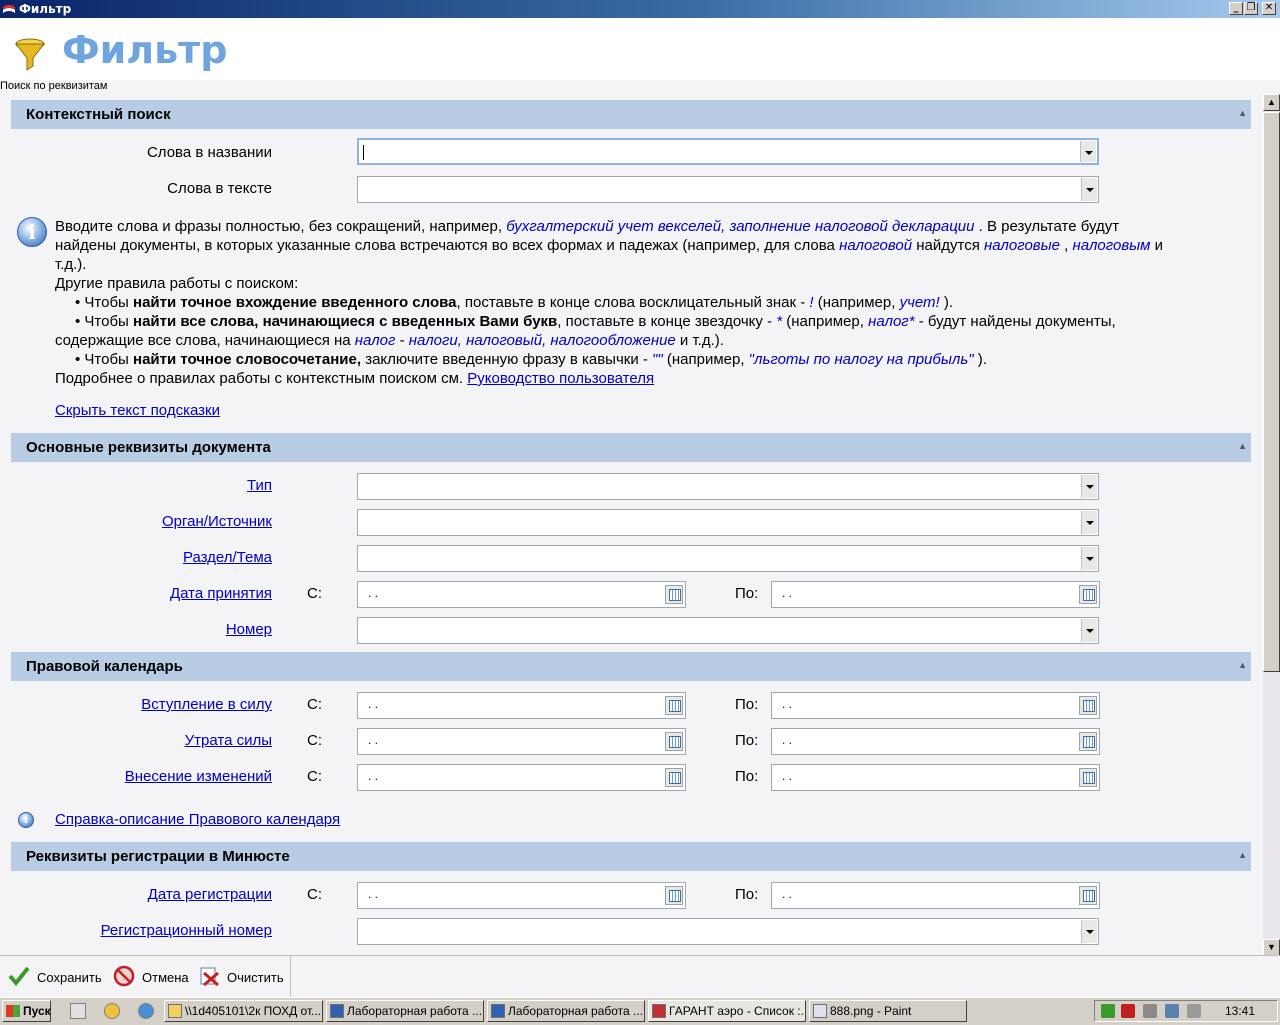 The width and height of the screenshot is (1280, 1025). Describe the element at coordinates (728, 931) in the screenshot. I see `registration-number-select` at that location.